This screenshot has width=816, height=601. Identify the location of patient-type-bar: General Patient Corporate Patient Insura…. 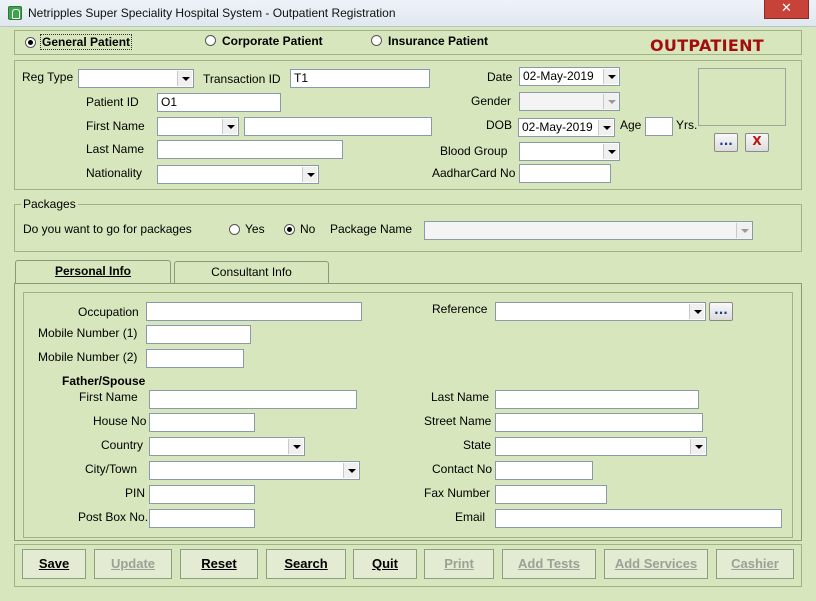
(408, 42).